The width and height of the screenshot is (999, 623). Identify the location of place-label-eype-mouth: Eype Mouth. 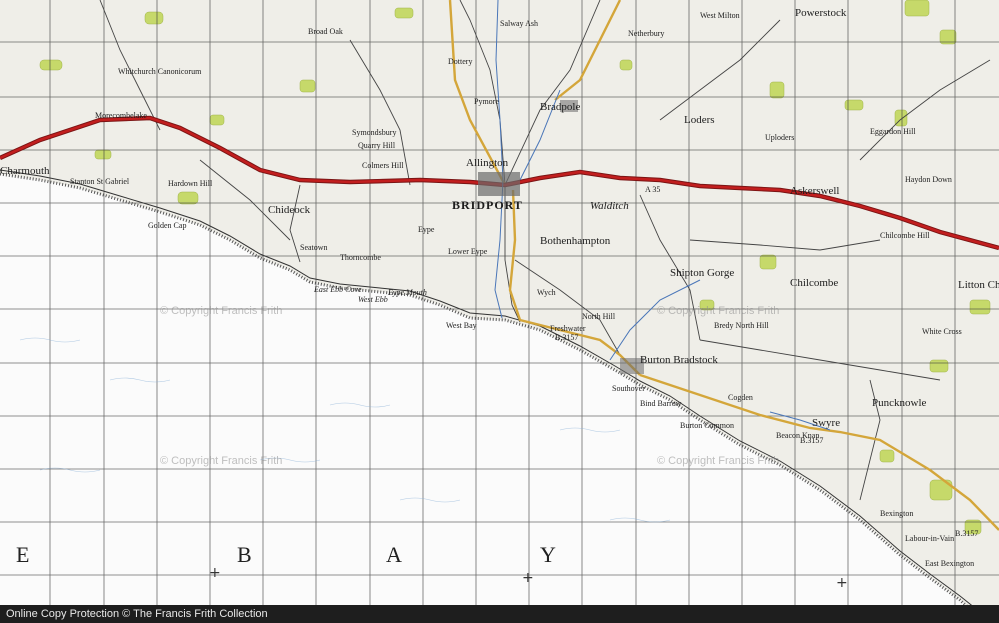
(407, 292).